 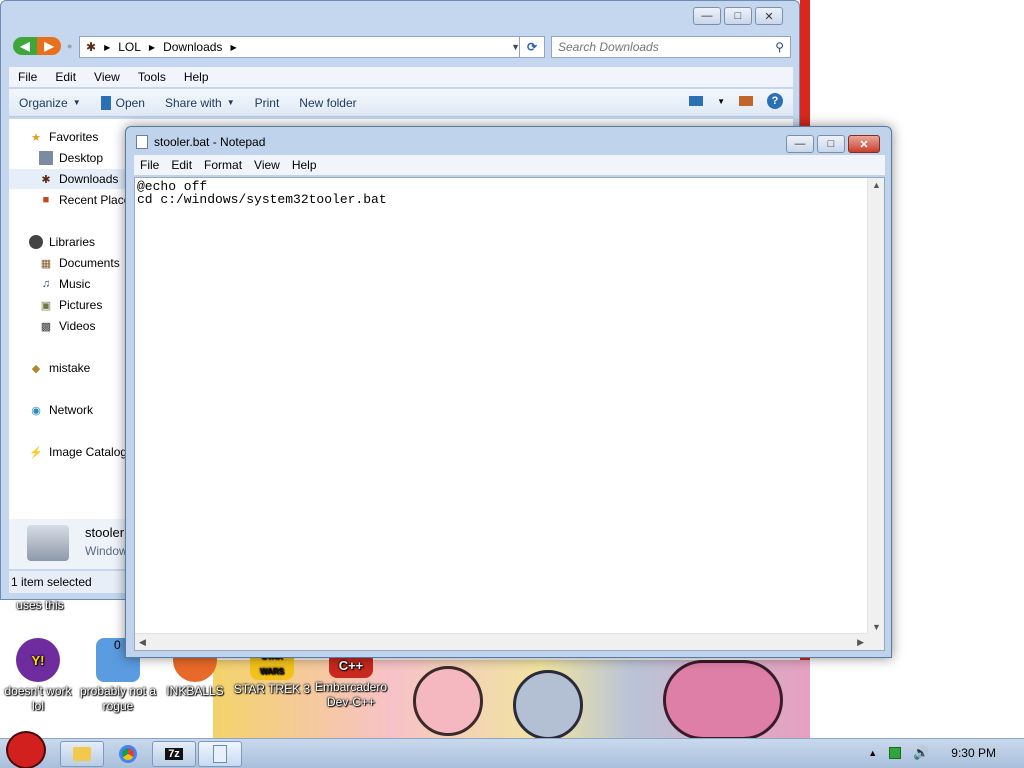 I want to click on downloads-folder-icon: ✱, so click(x=46, y=179).